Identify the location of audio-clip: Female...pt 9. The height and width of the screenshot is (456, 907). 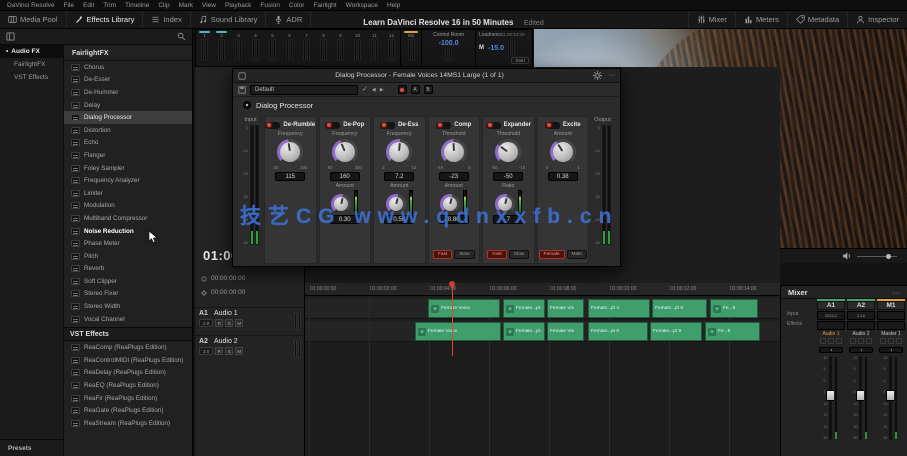
(676, 331).